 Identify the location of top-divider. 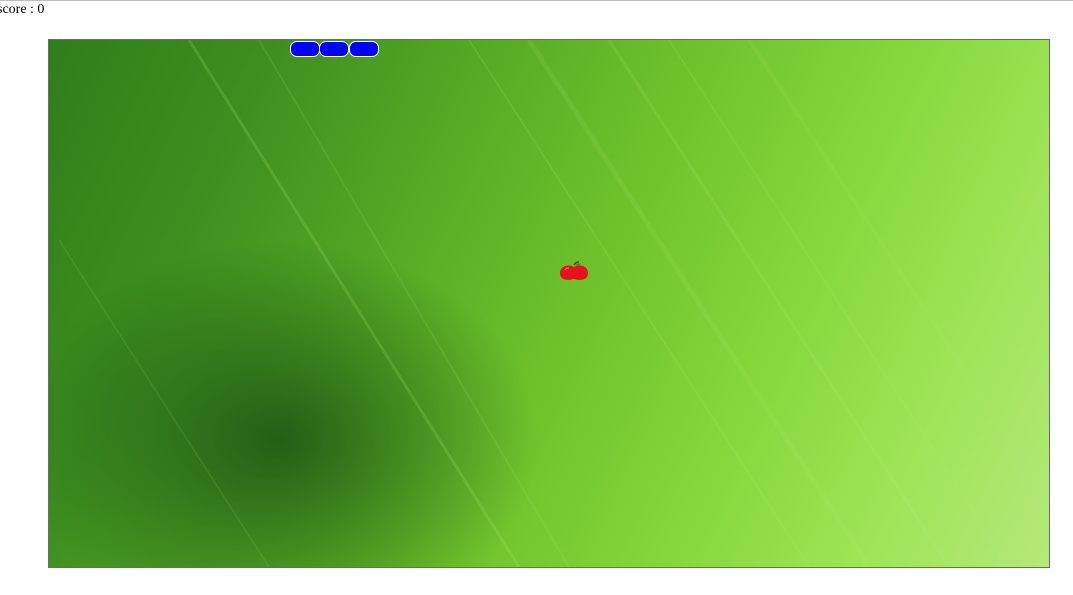
(536, 0).